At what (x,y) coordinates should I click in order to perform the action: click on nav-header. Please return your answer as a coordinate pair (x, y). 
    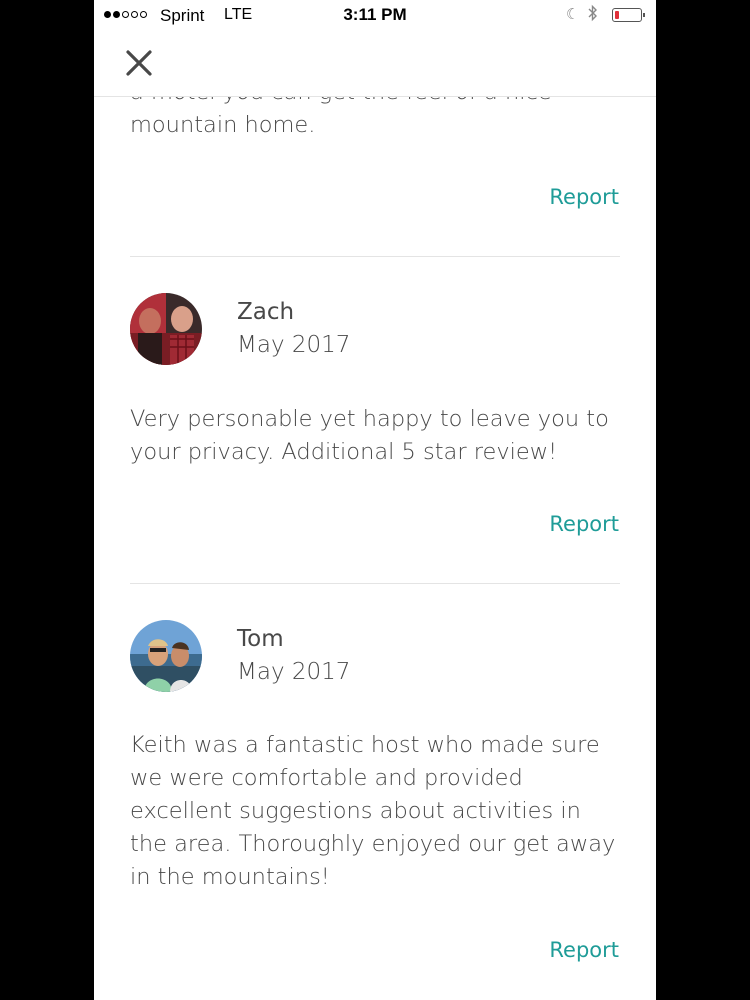
    Looking at the image, I should click on (375, 64).